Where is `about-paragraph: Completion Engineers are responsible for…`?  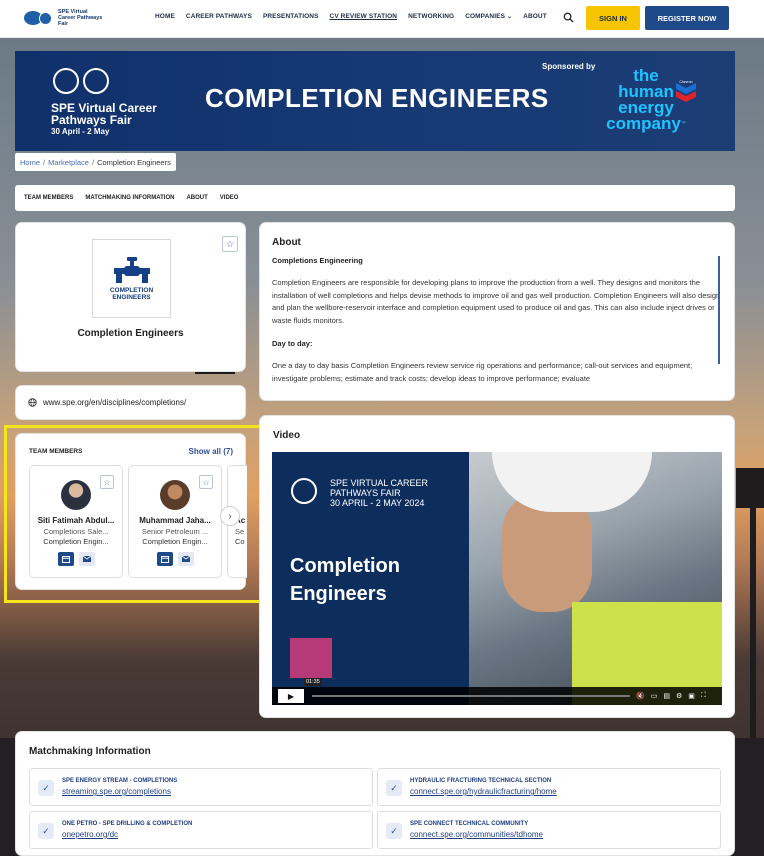
about-paragraph: Completion Engineers are responsible for… is located at coordinates (496, 301).